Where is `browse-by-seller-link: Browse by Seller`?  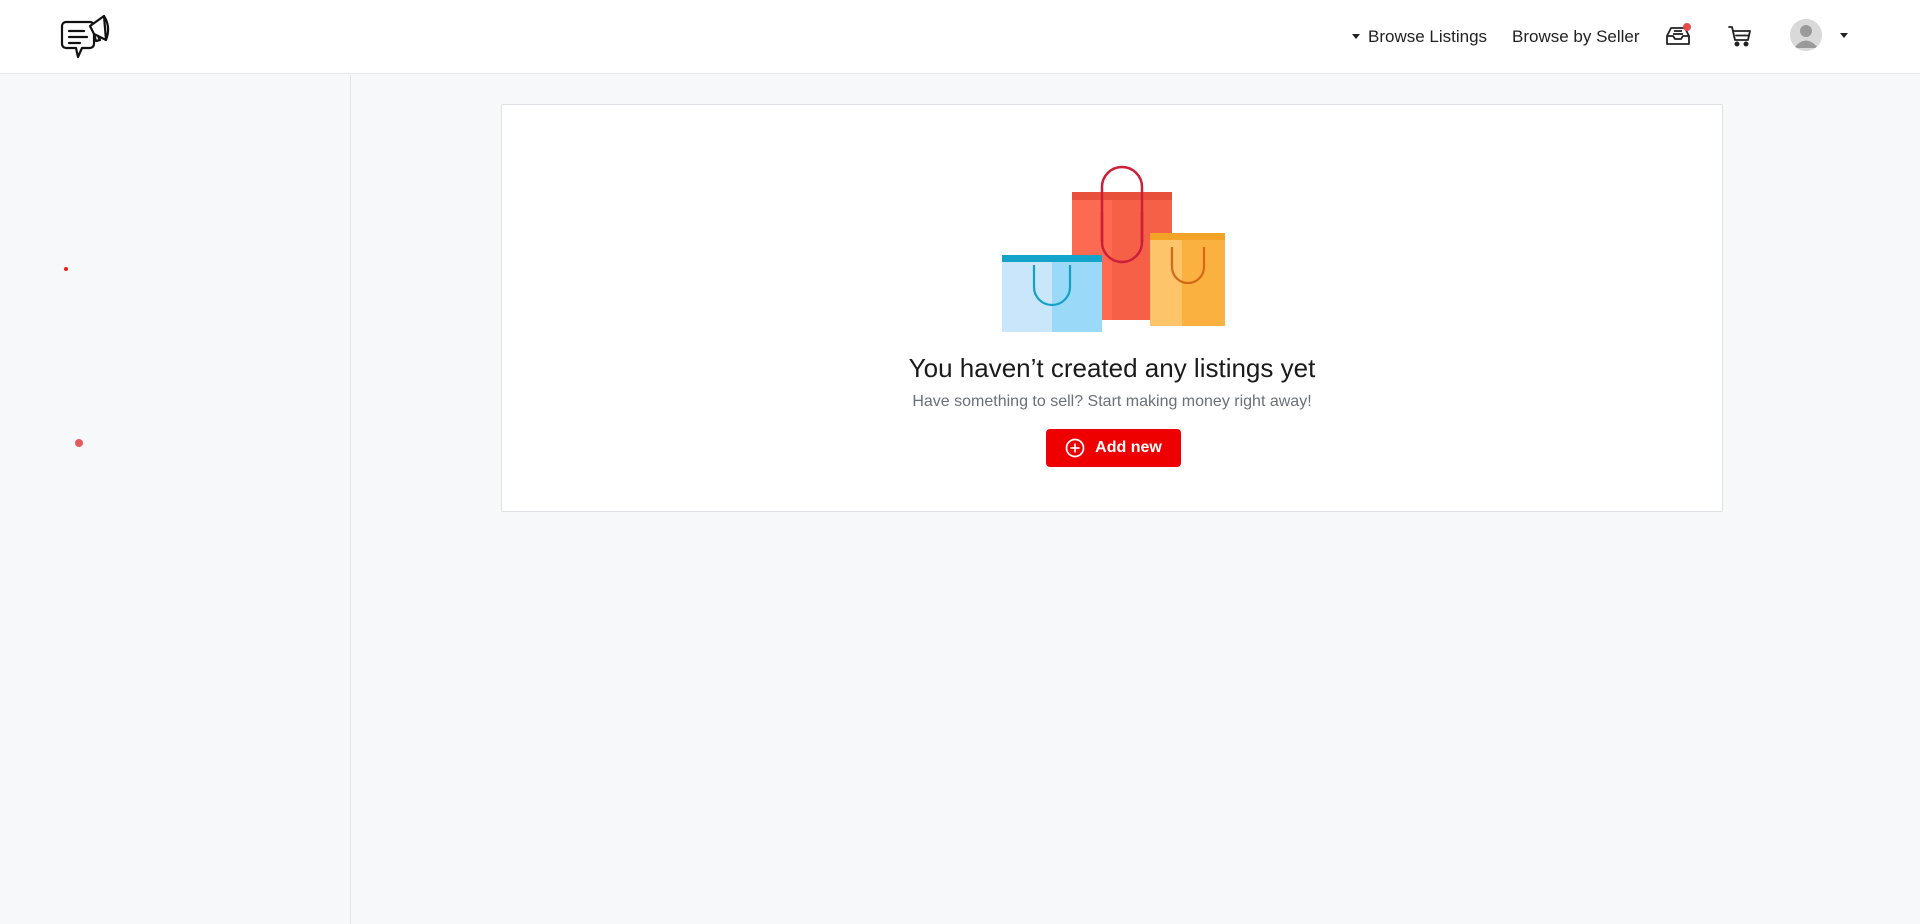 browse-by-seller-link: Browse by Seller is located at coordinates (1576, 37).